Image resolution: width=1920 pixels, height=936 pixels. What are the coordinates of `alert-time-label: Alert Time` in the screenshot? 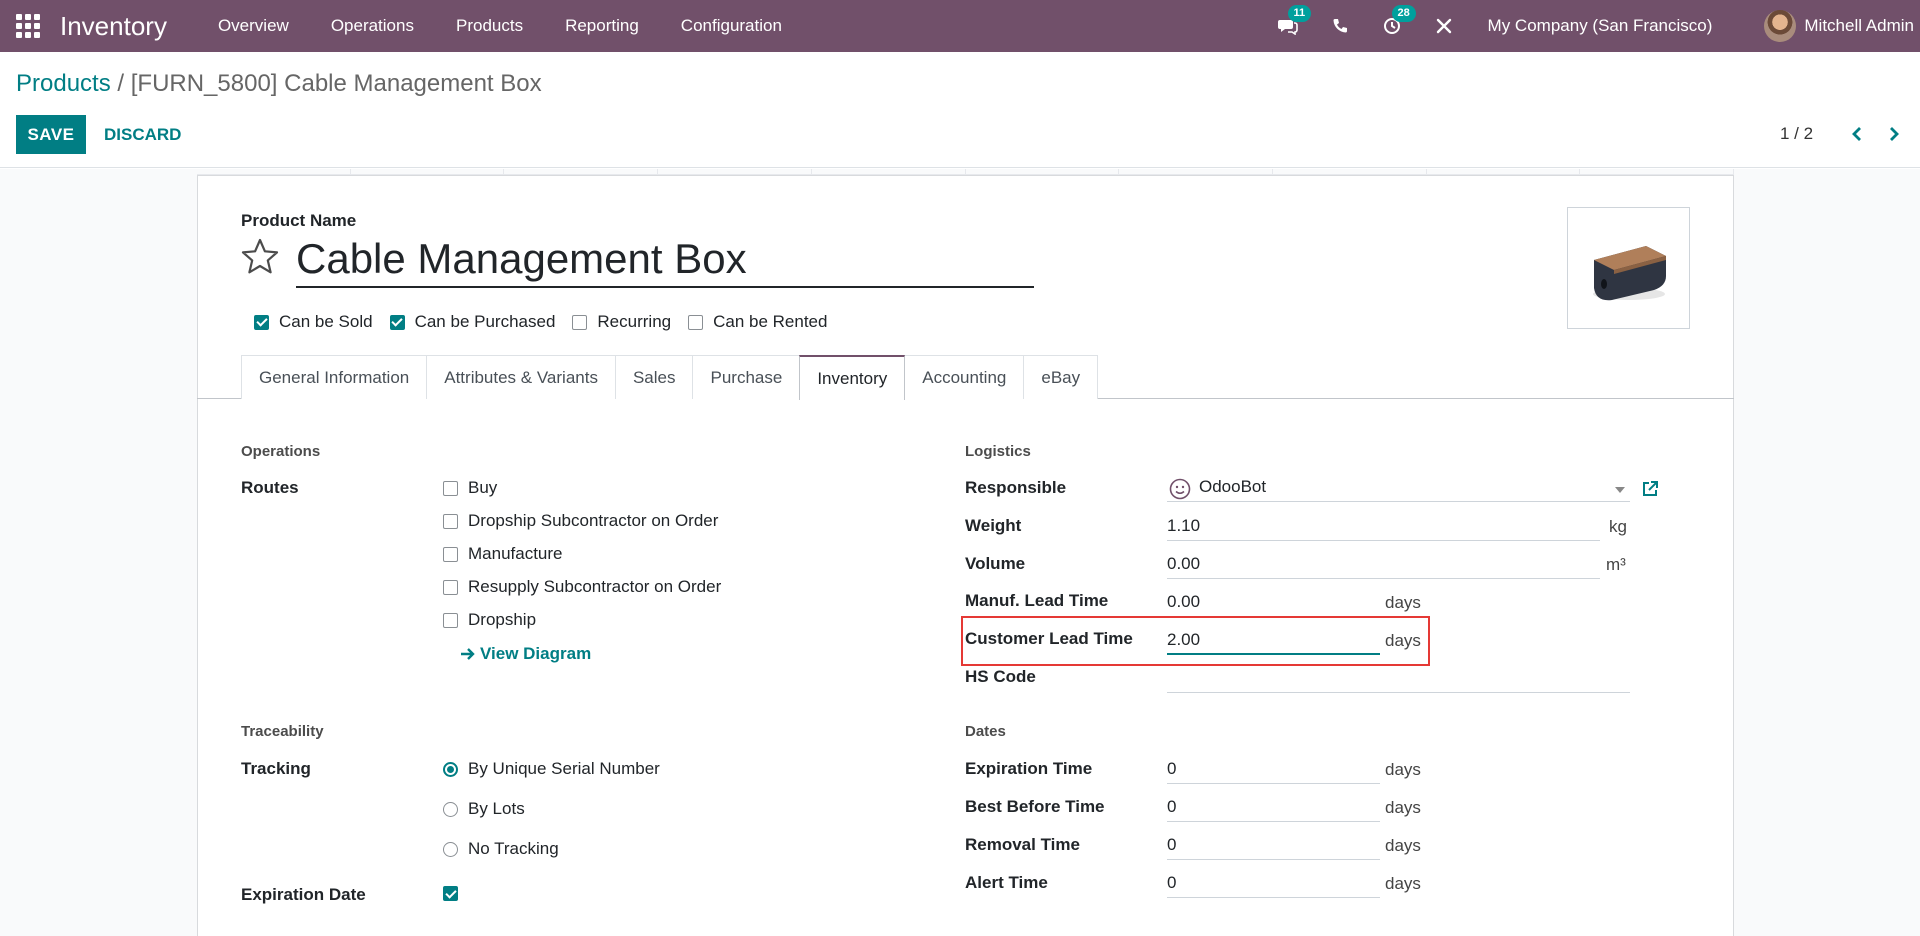 It's located at (1006, 882).